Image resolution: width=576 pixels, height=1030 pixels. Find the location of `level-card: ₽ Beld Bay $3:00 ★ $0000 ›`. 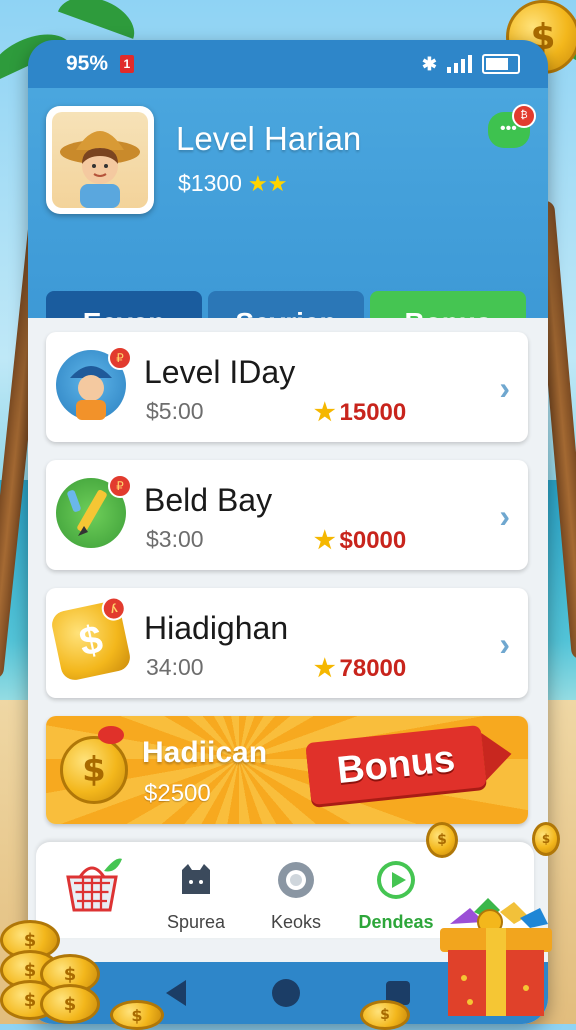

level-card: ₽ Beld Bay $3:00 ★ $0000 › is located at coordinates (287, 515).